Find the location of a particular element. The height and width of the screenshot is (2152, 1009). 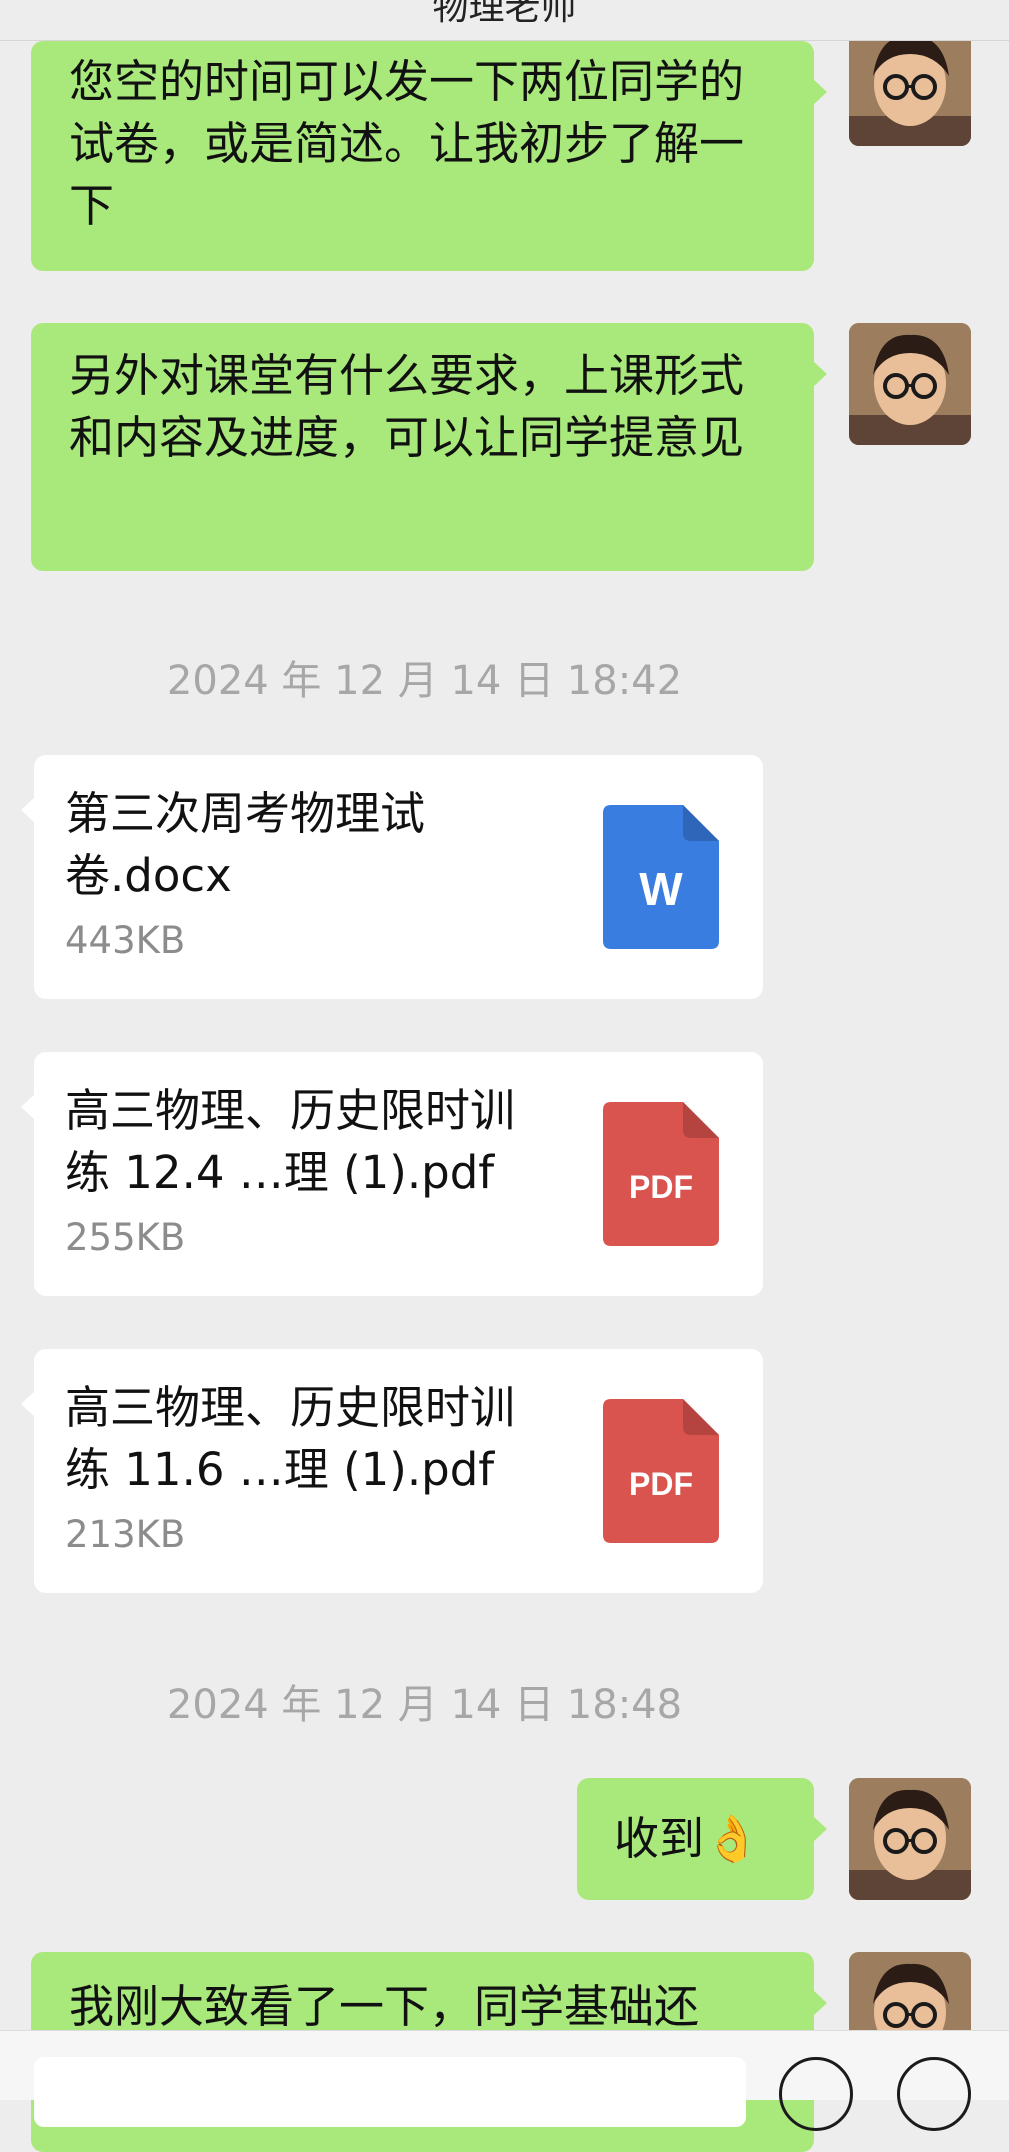

file-name: 高三物理、历史限时训练 12.4 …理 (1).pdf is located at coordinates (290, 1141).